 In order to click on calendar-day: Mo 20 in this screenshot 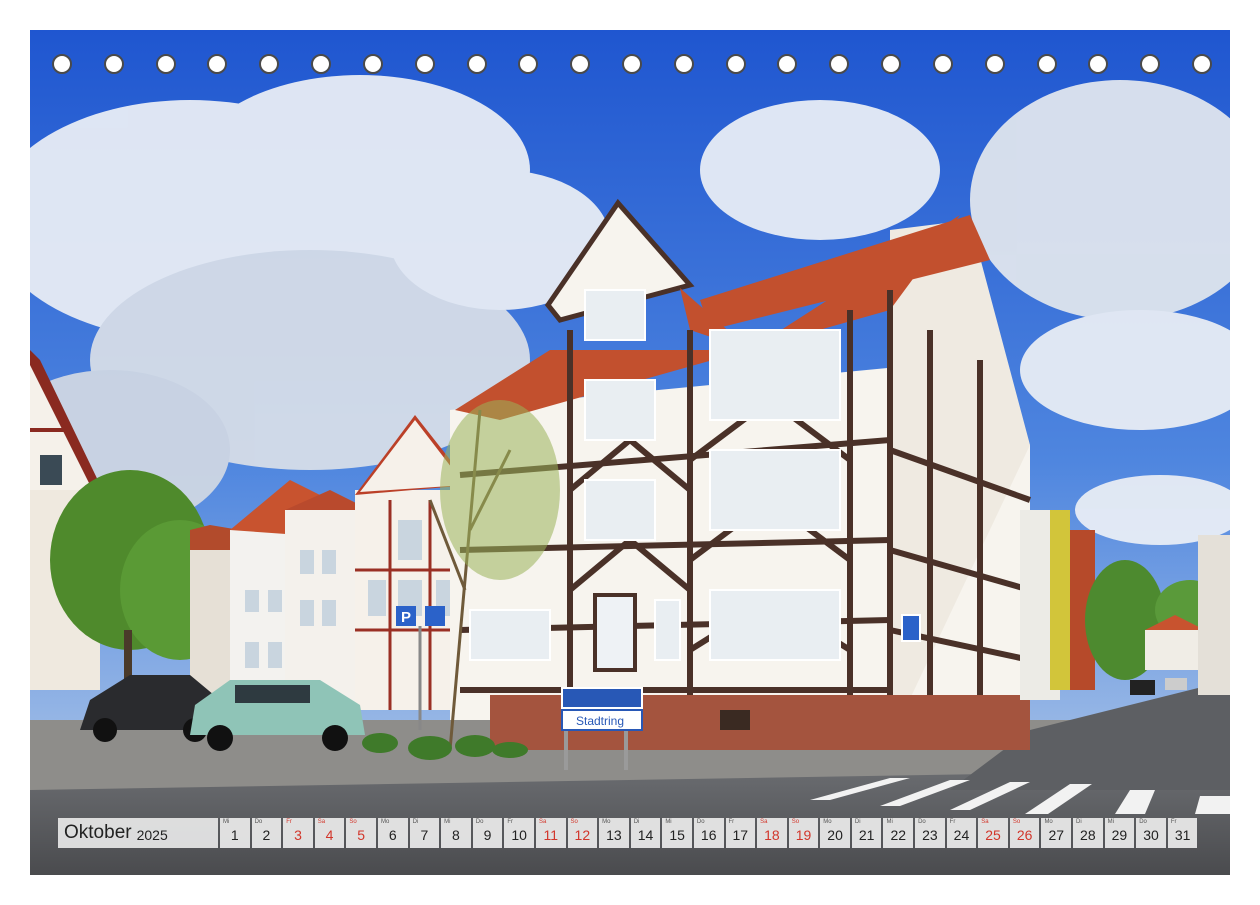, I will do `click(835, 833)`.